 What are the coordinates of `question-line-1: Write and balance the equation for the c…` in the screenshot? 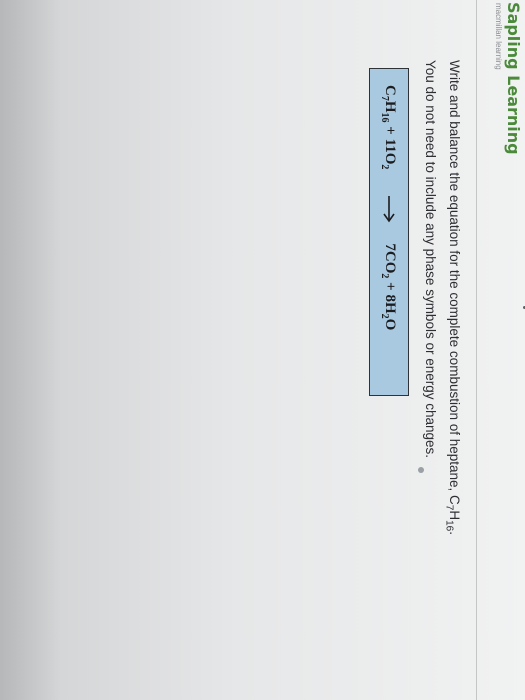 It's located at (451, 380).